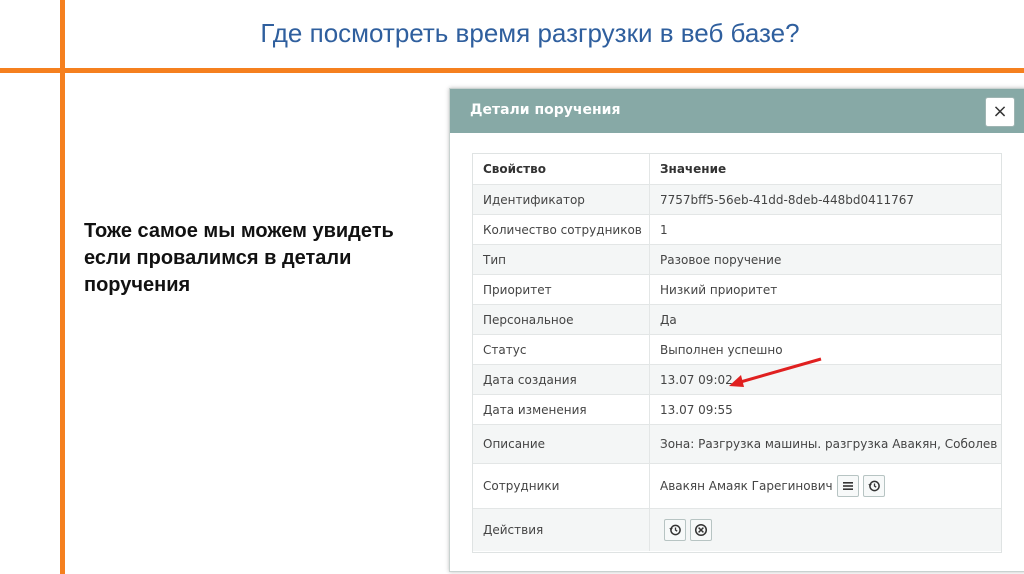 The height and width of the screenshot is (574, 1024). Describe the element at coordinates (535, 409) in the screenshot. I see `row-property: Дата изменения` at that location.